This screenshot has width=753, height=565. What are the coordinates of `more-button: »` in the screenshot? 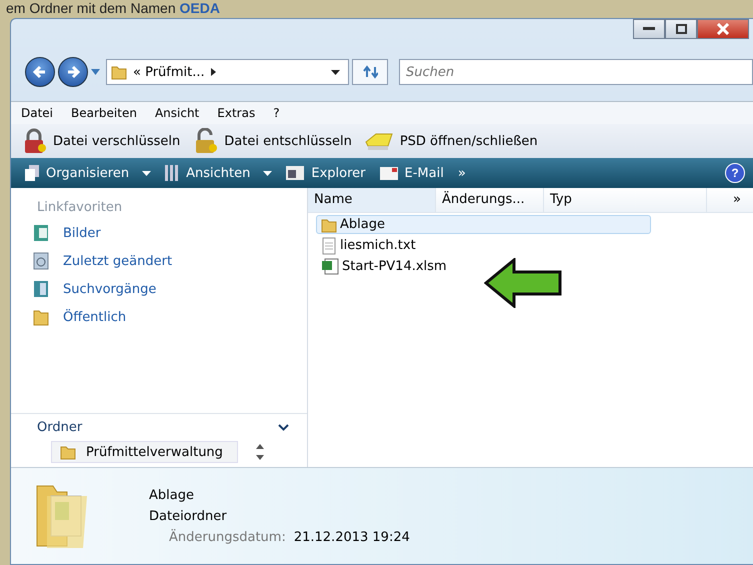 It's located at (462, 173).